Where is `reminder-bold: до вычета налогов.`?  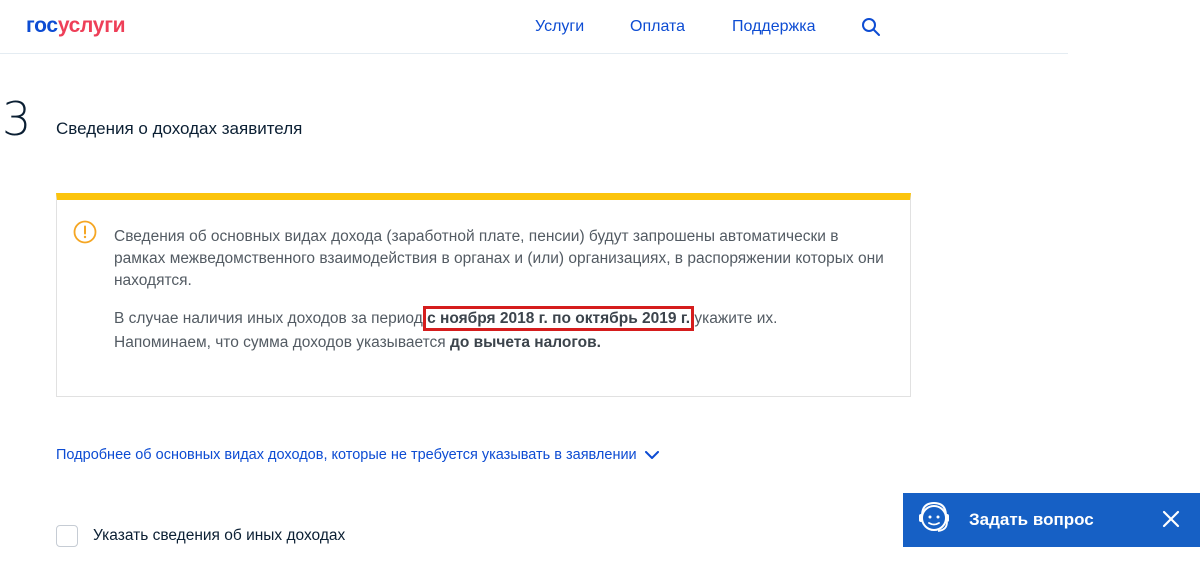 reminder-bold: до вычета налогов. is located at coordinates (525, 342).